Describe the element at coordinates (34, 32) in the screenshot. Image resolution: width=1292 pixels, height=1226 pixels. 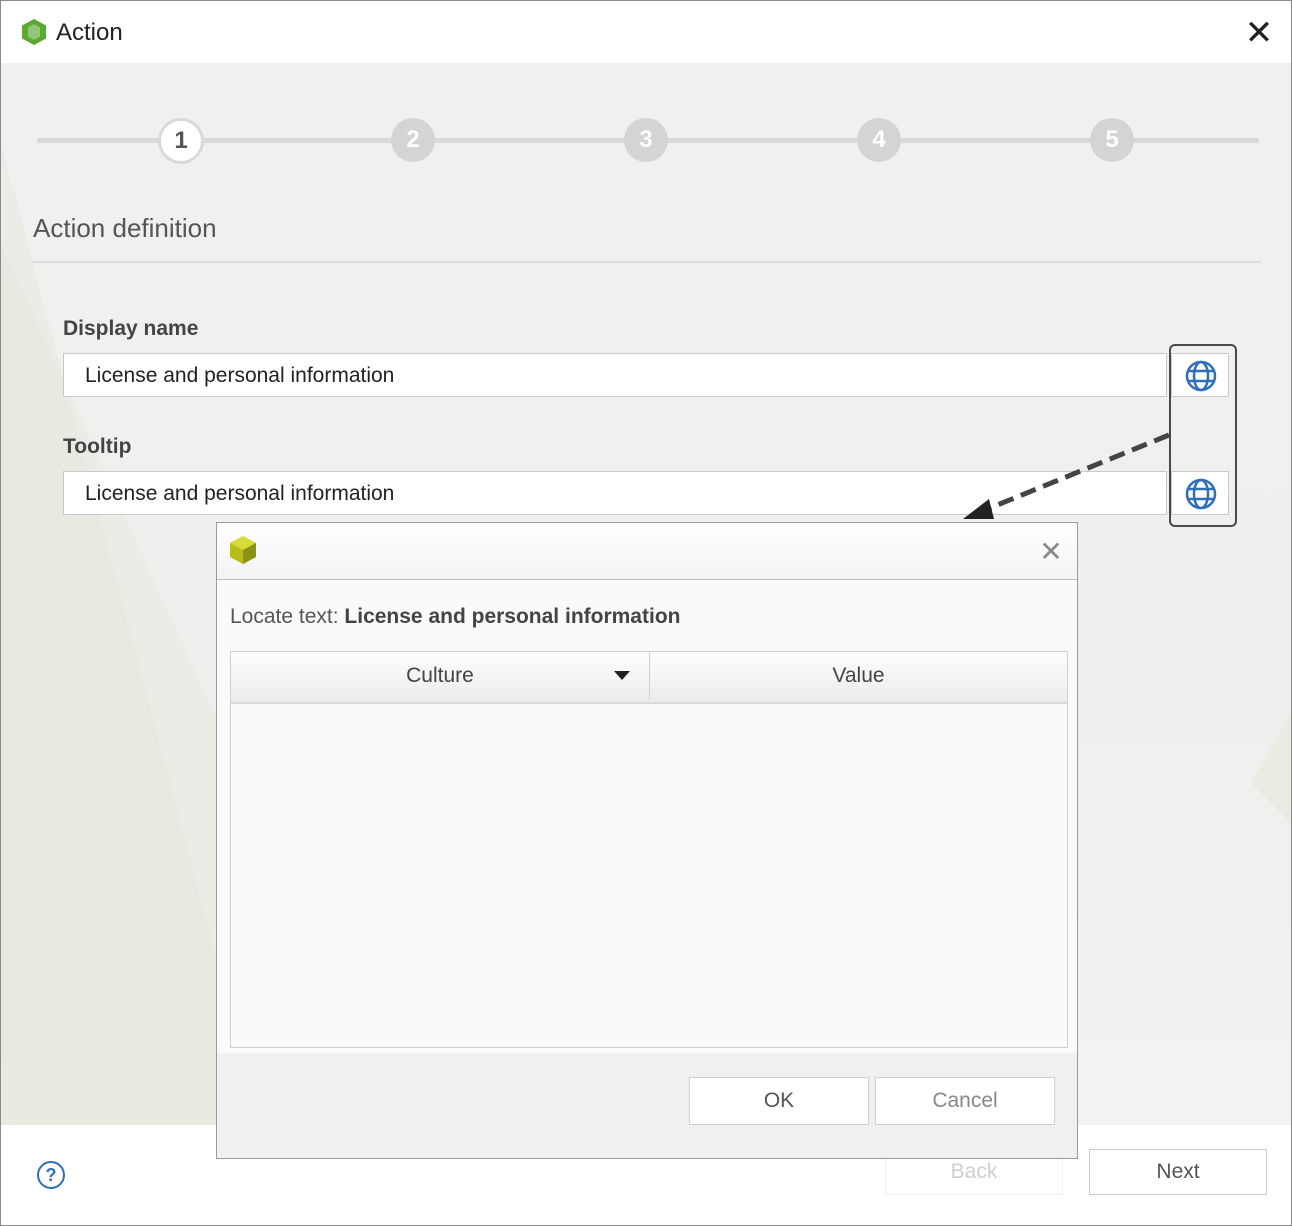
I see `app-logo-icon` at that location.